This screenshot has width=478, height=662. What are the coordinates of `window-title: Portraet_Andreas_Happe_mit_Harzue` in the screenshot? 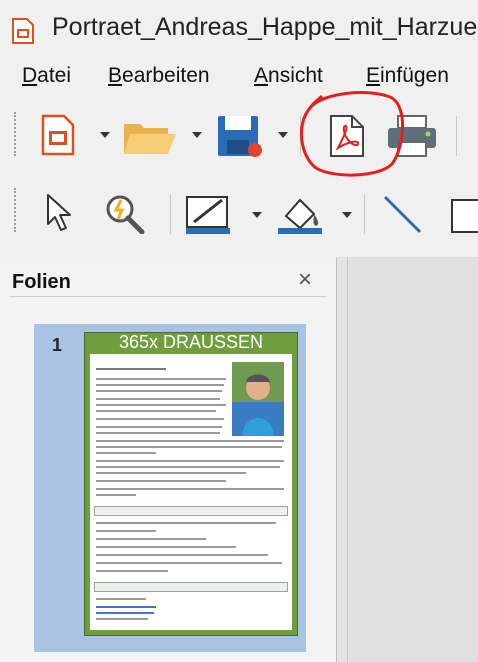 It's located at (265, 27).